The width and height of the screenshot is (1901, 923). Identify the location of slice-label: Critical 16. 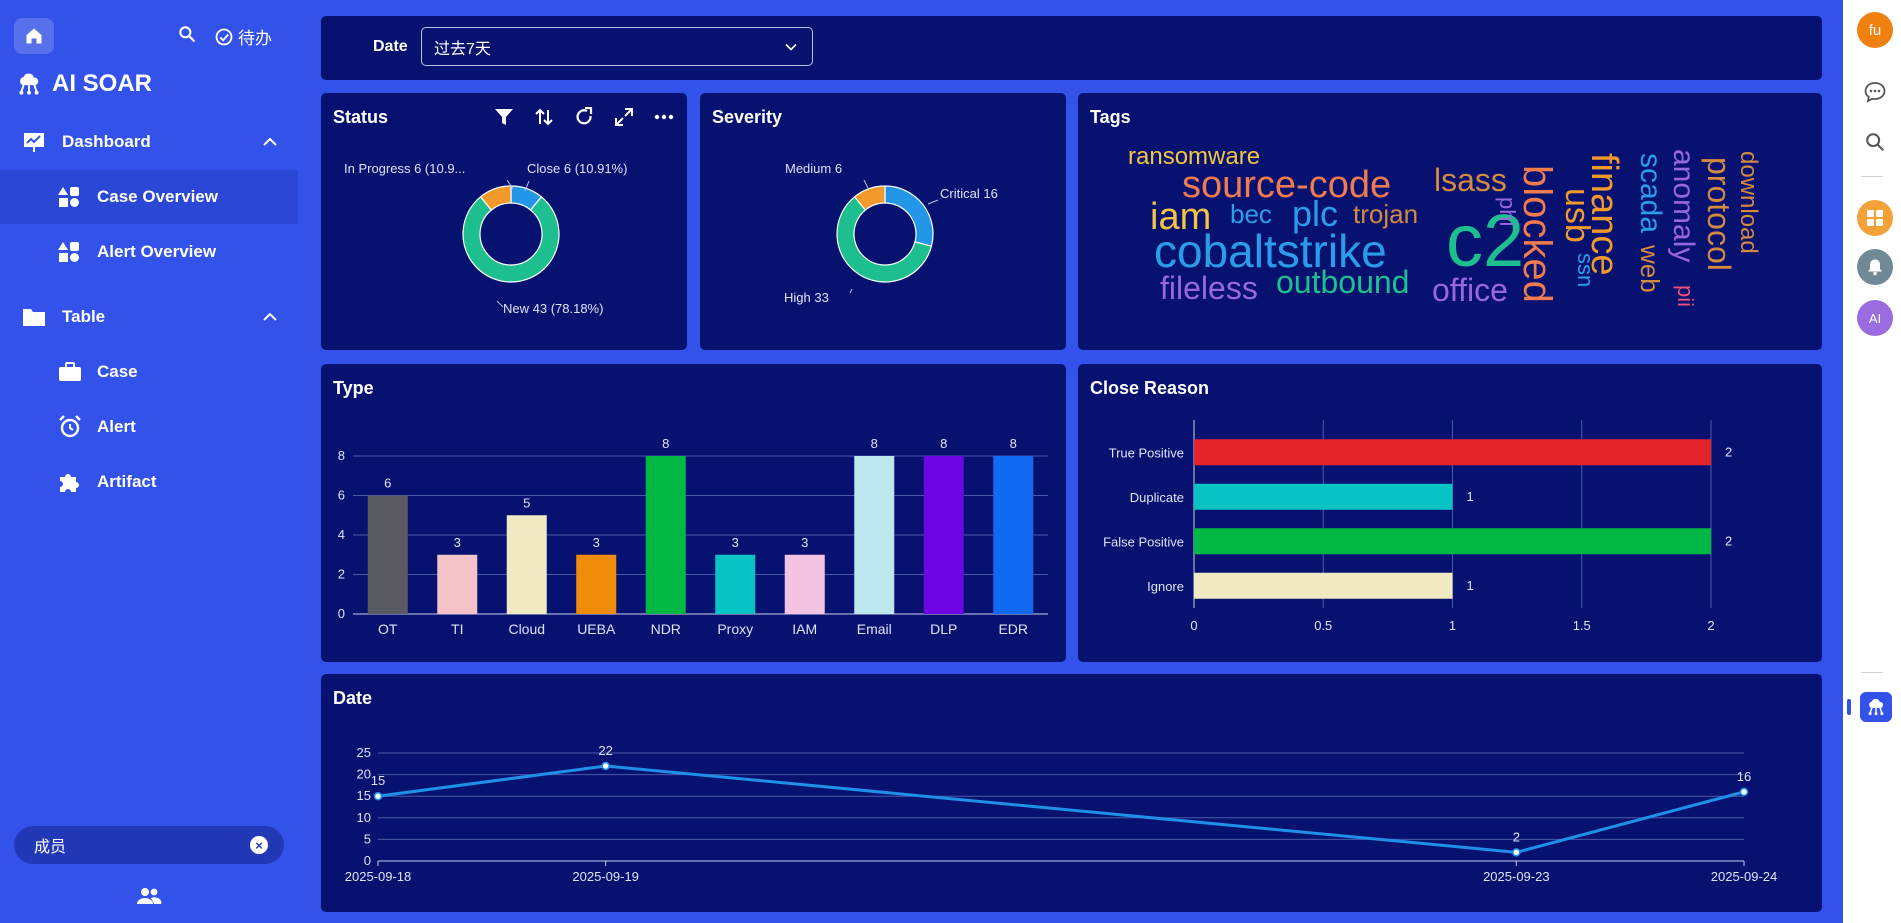
(969, 193).